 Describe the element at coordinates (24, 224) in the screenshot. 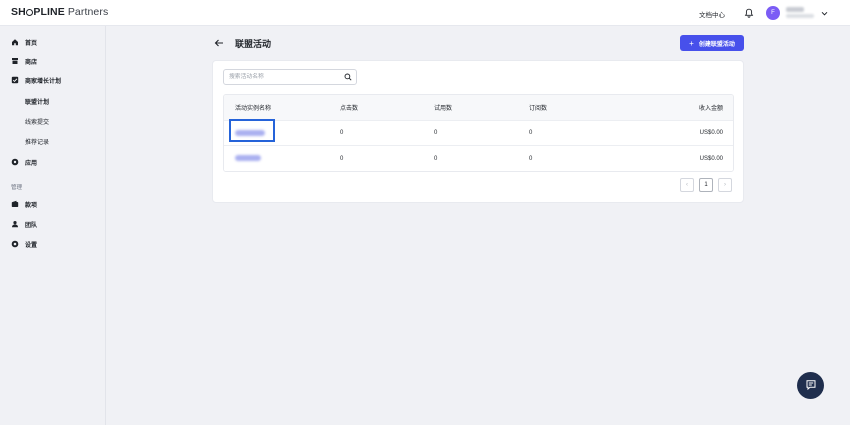

I see `sidebar-item-team: 团队` at that location.